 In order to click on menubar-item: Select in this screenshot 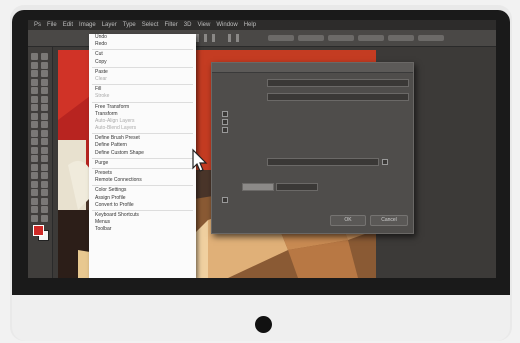, I will do `click(150, 25)`.